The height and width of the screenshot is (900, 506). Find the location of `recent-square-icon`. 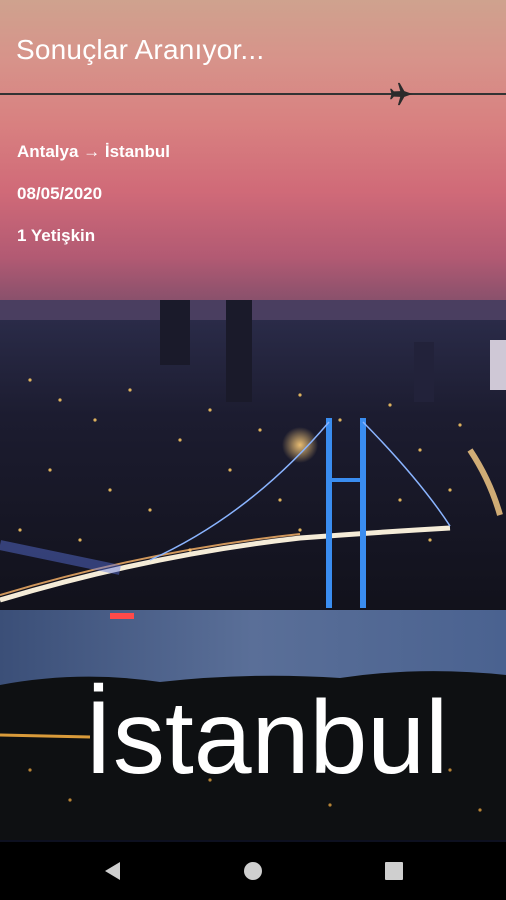

recent-square-icon is located at coordinates (394, 871).